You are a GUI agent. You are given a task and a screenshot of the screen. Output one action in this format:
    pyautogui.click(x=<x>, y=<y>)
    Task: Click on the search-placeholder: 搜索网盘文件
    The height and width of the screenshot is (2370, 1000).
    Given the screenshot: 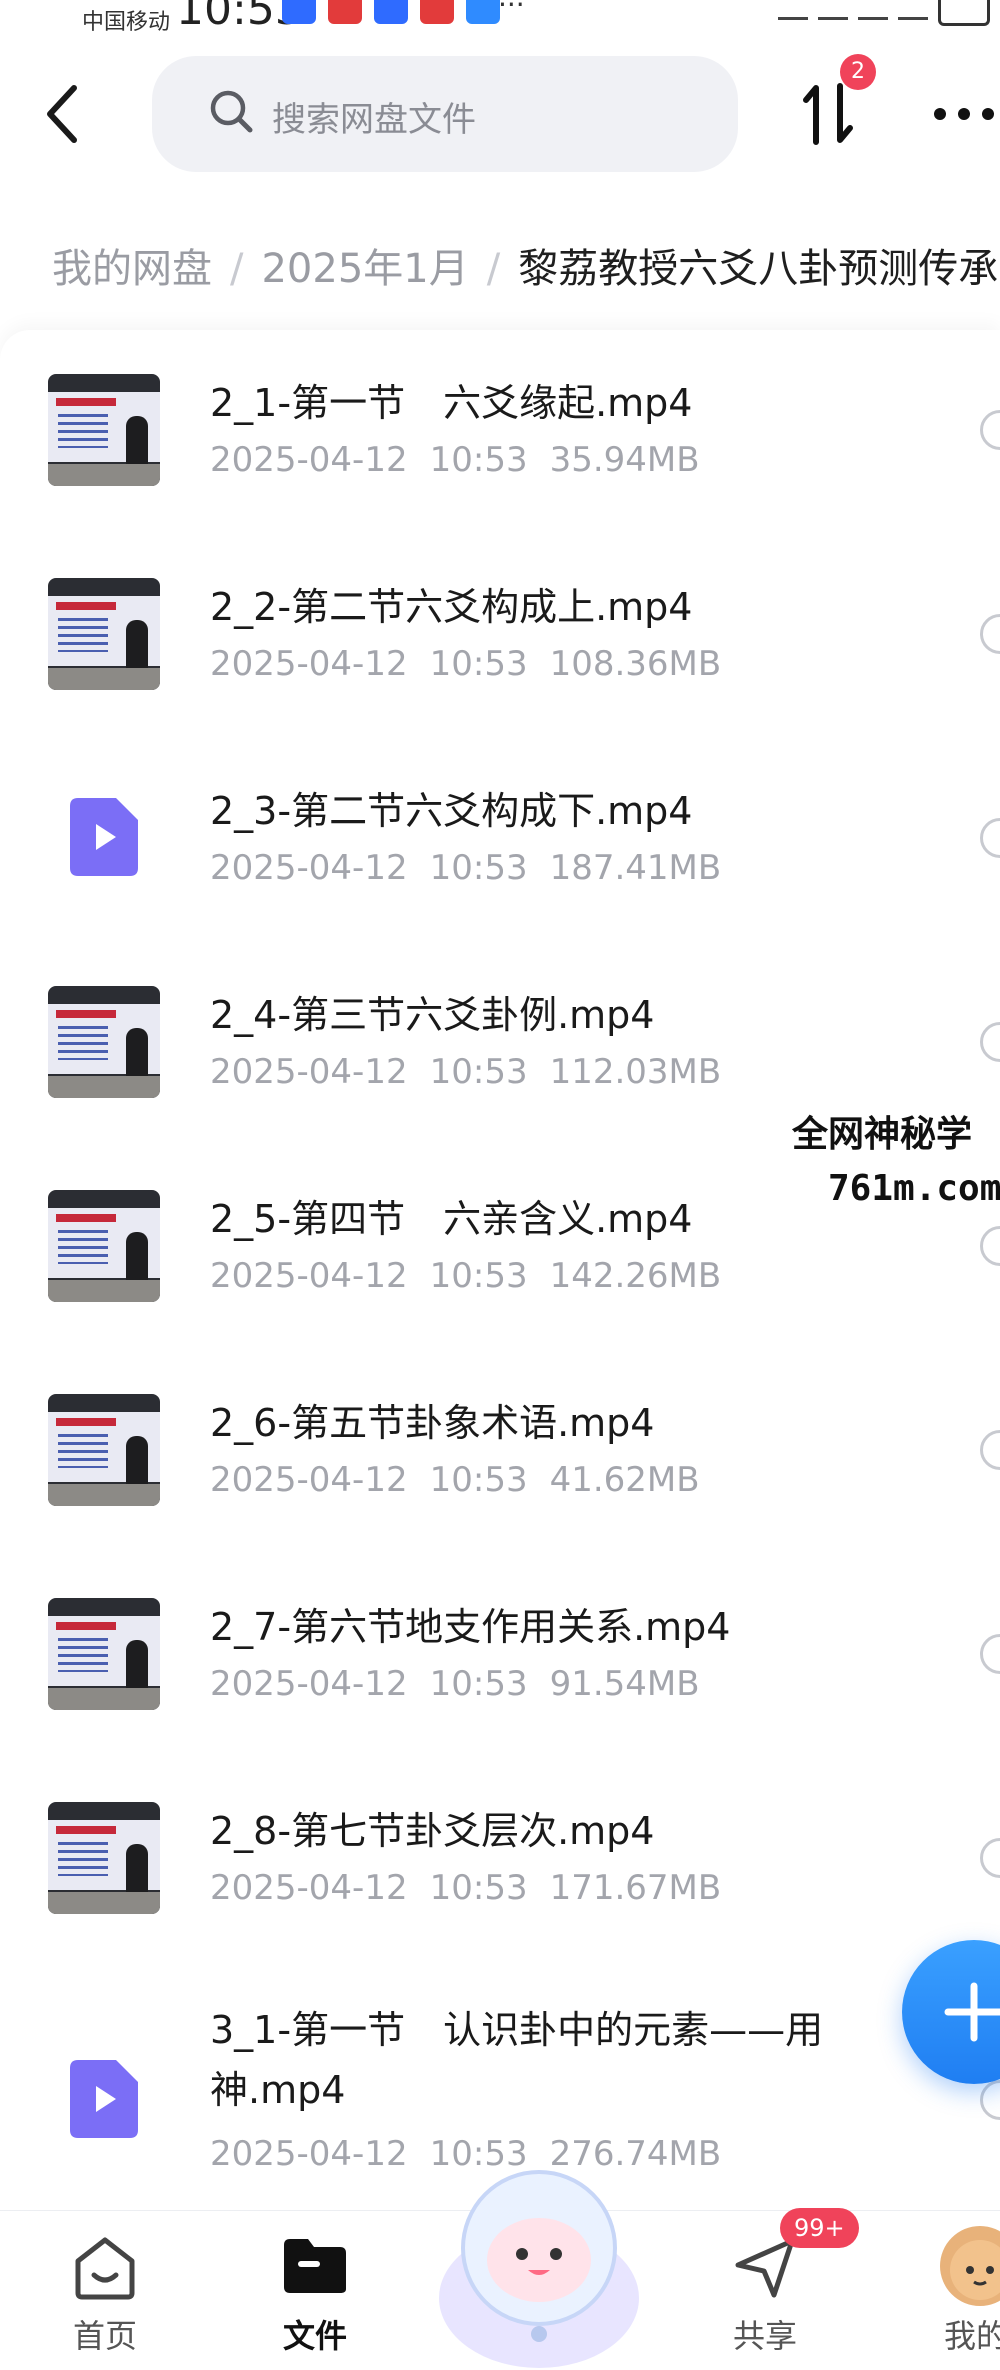 What is the action you would take?
    pyautogui.click(x=374, y=120)
    